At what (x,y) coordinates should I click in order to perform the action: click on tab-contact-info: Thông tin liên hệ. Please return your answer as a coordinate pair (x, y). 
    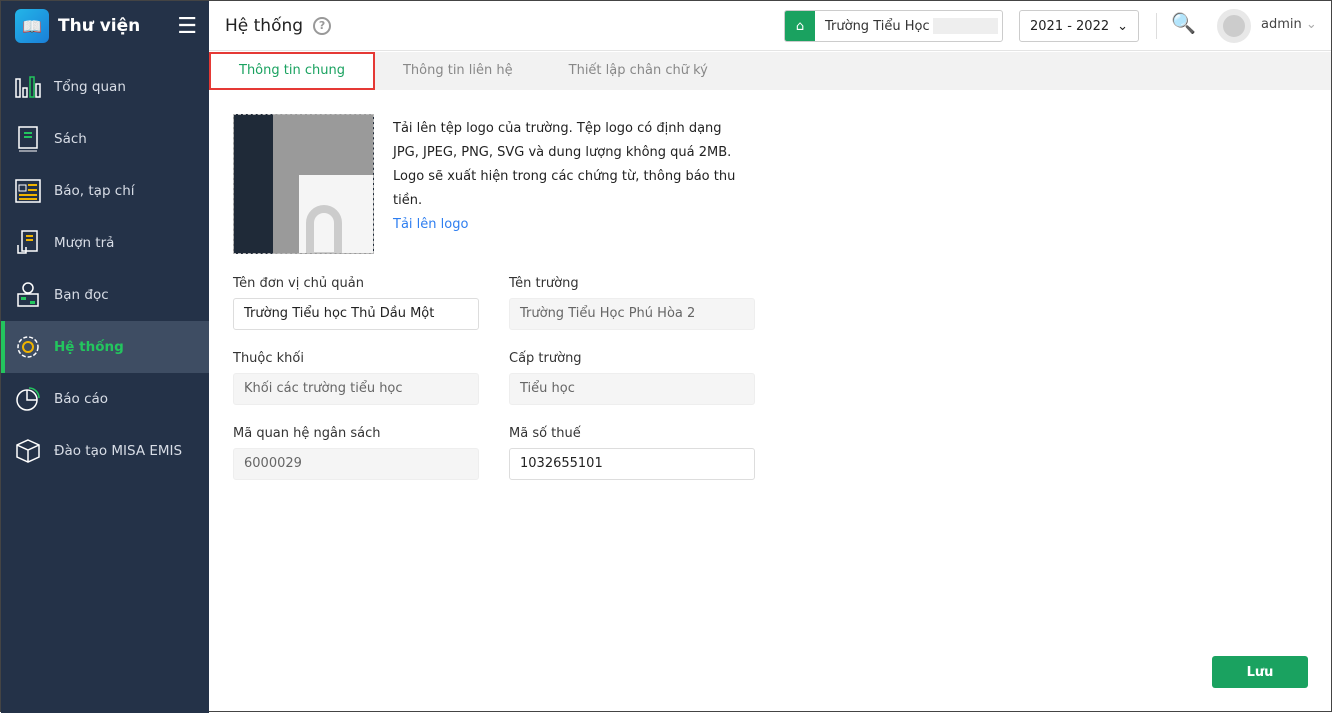
    Looking at the image, I should click on (458, 71).